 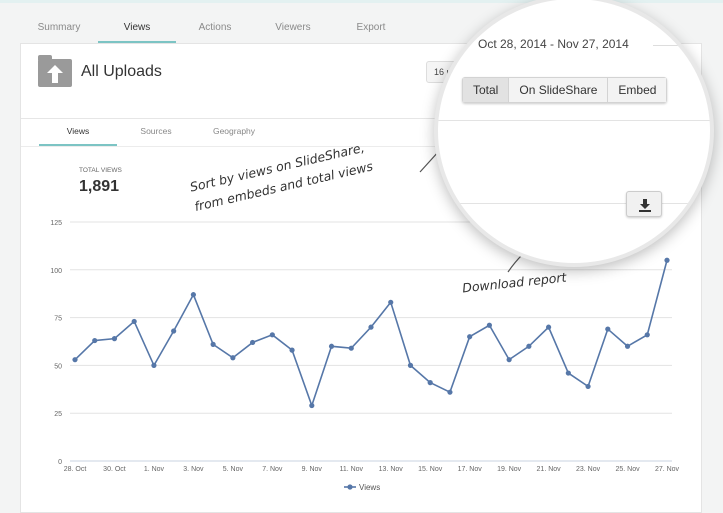 What do you see at coordinates (272, 469) in the screenshot?
I see `x-tick-label: 7. Nov` at bounding box center [272, 469].